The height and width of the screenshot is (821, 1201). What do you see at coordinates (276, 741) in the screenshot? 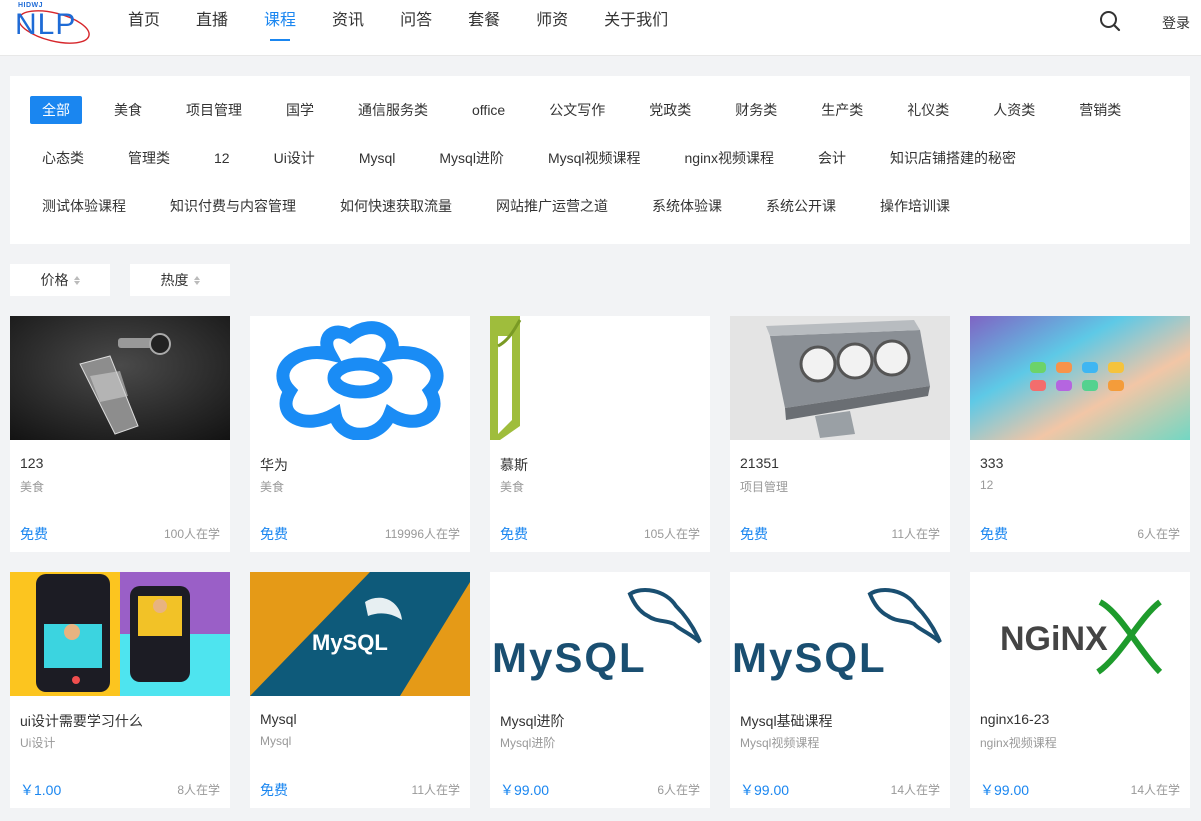
I see `course-category: Mysql` at bounding box center [276, 741].